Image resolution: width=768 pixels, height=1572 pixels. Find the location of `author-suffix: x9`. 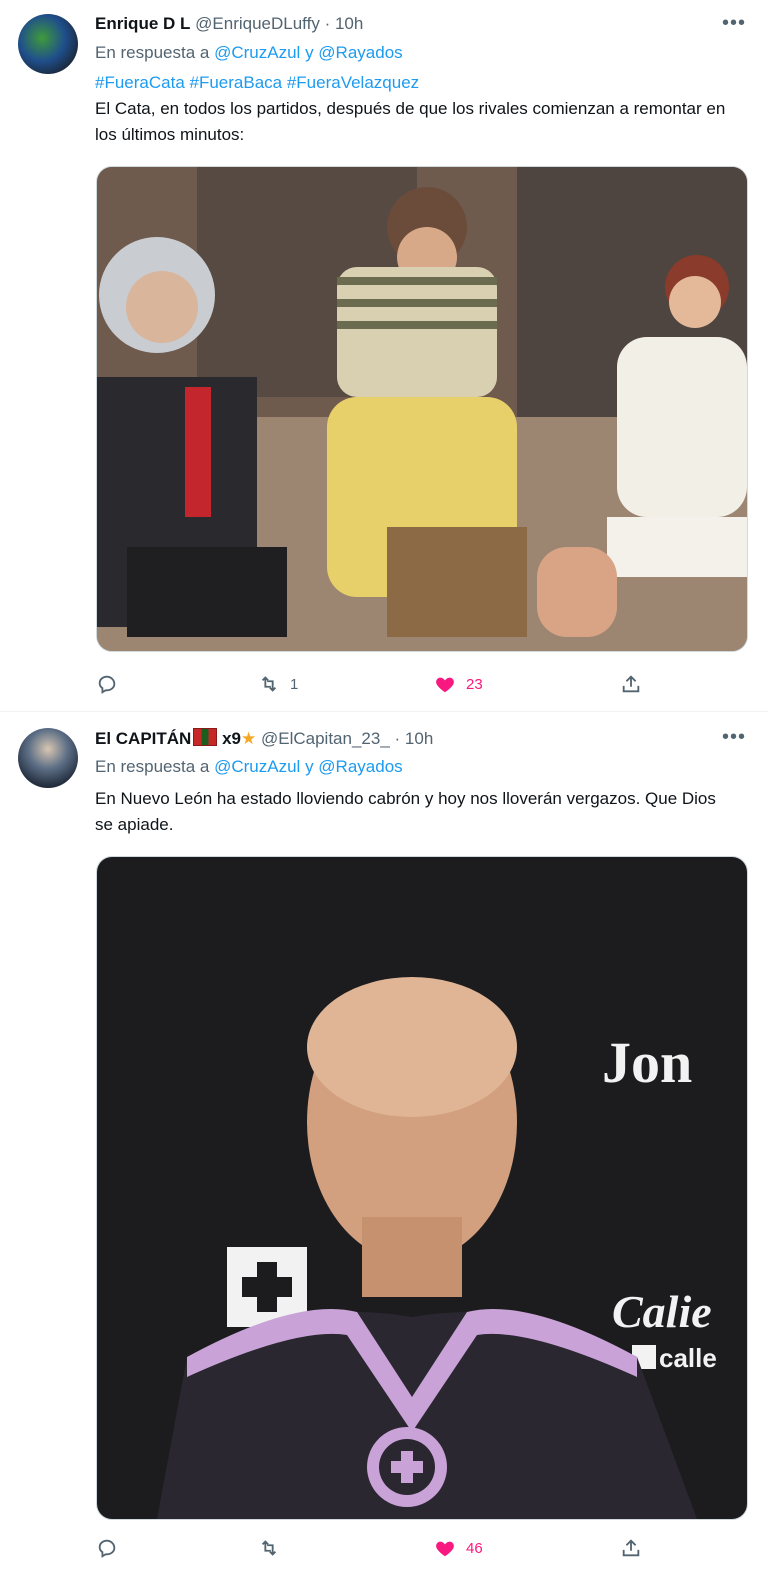

author-suffix: x9 is located at coordinates (231, 738).